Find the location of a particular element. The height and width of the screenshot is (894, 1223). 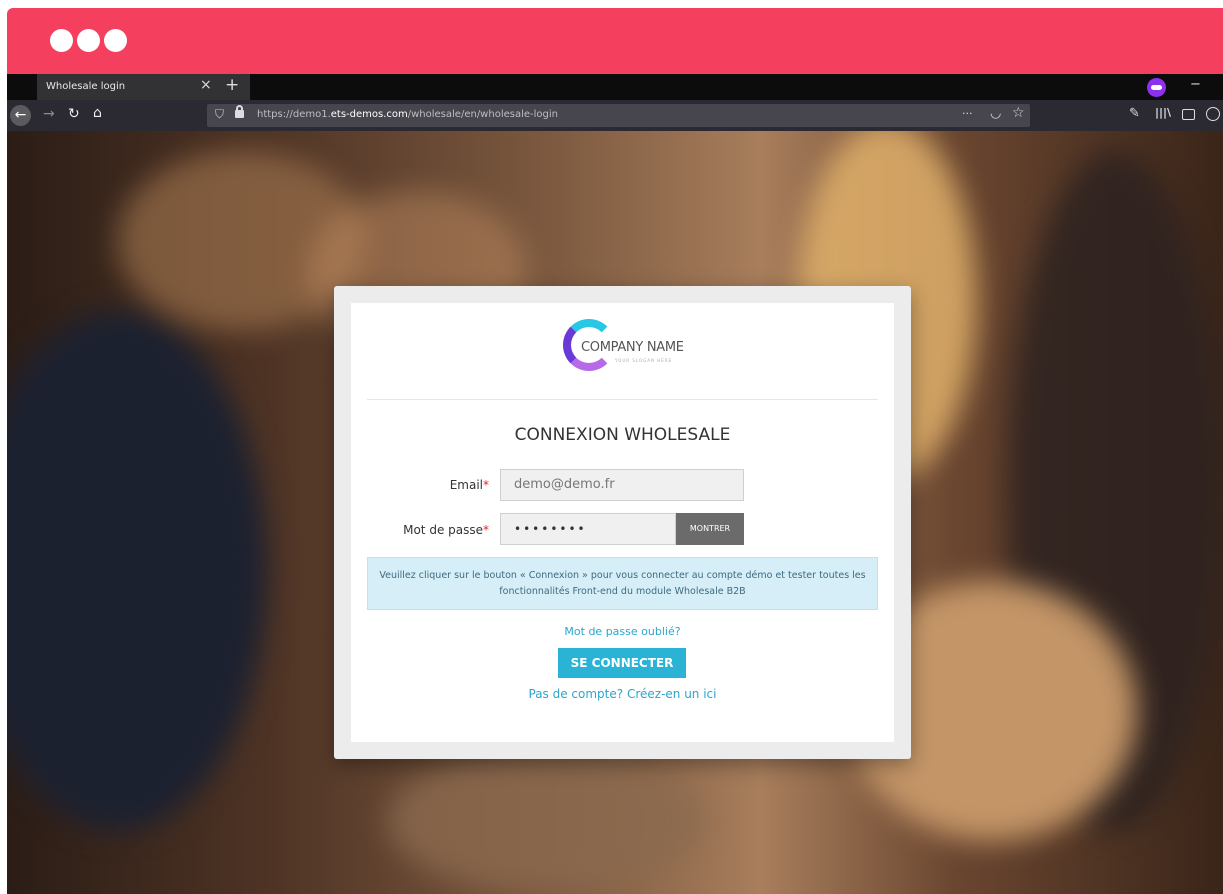

window-titlebar is located at coordinates (615, 41).